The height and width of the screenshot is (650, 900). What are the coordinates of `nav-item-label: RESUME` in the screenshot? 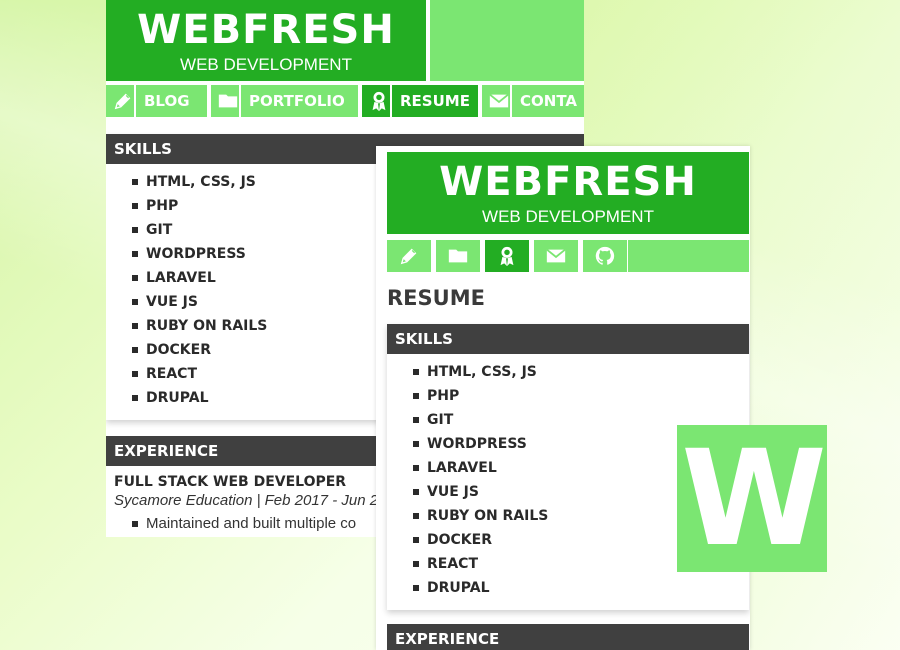 It's located at (435, 101).